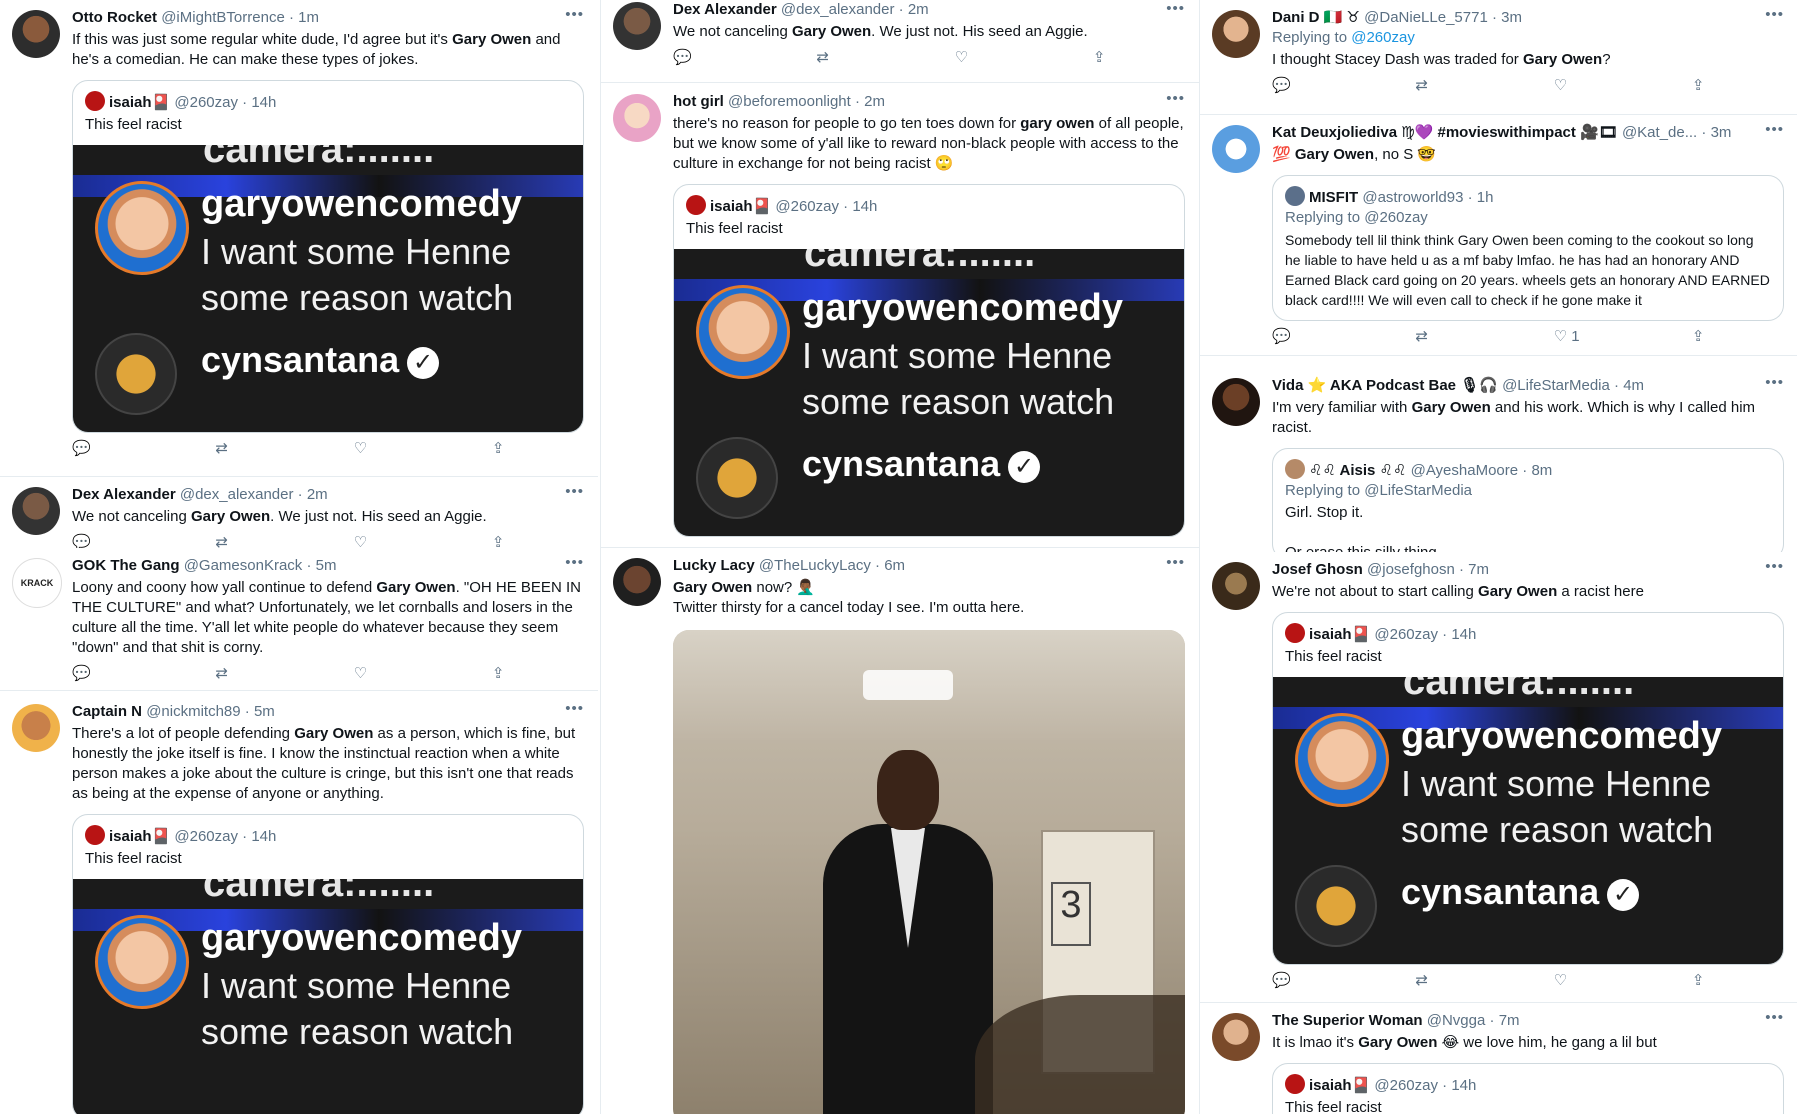  What do you see at coordinates (815, 565) in the screenshot?
I see `handle: @TheLuckyLacy` at bounding box center [815, 565].